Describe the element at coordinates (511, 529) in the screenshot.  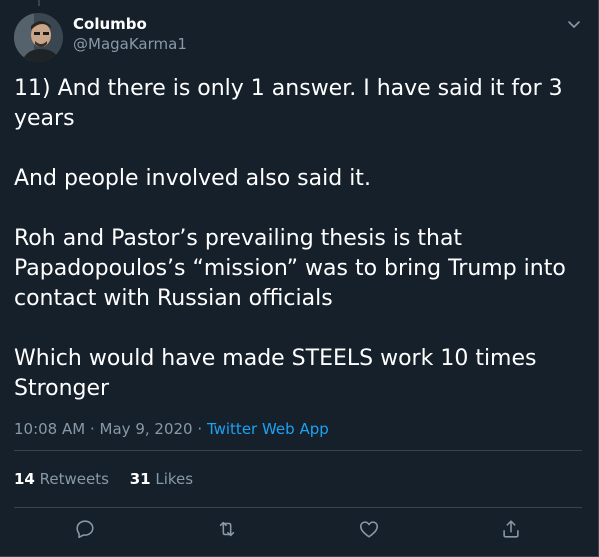
I see `share-icon` at that location.